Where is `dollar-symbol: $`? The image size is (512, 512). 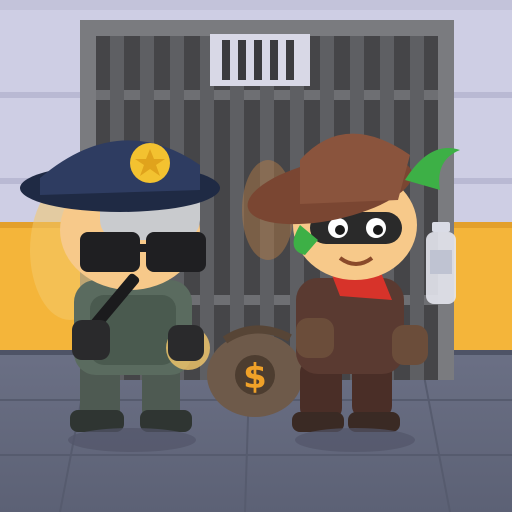
dollar-symbol: $ is located at coordinates (255, 377).